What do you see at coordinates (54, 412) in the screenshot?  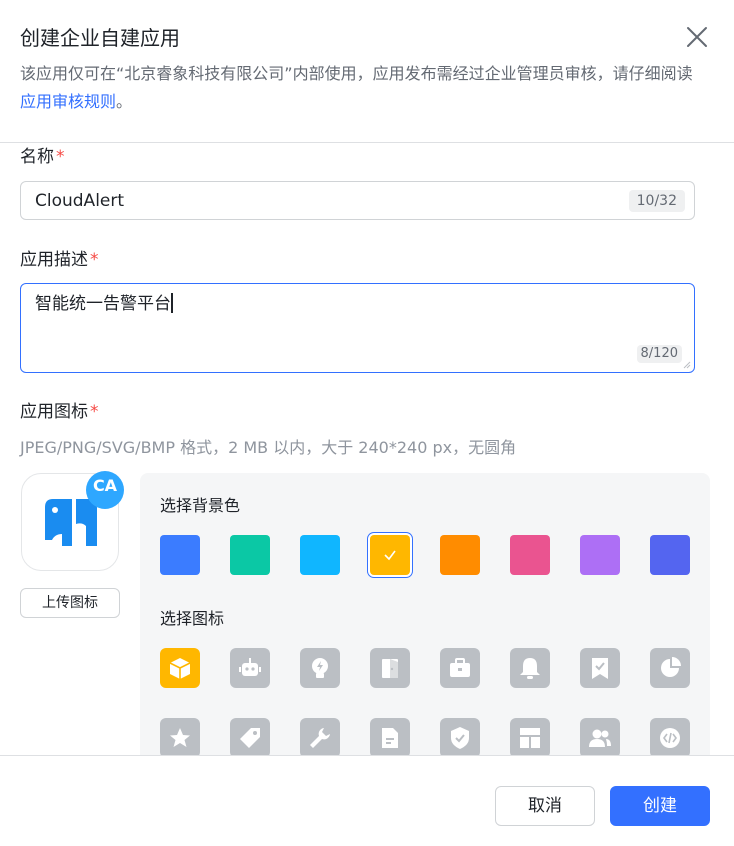 I see `app-icon-label-text: 应用图标` at bounding box center [54, 412].